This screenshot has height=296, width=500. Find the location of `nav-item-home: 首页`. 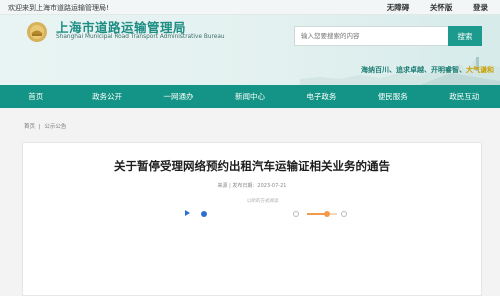

nav-item-home: 首页 is located at coordinates (35, 96).